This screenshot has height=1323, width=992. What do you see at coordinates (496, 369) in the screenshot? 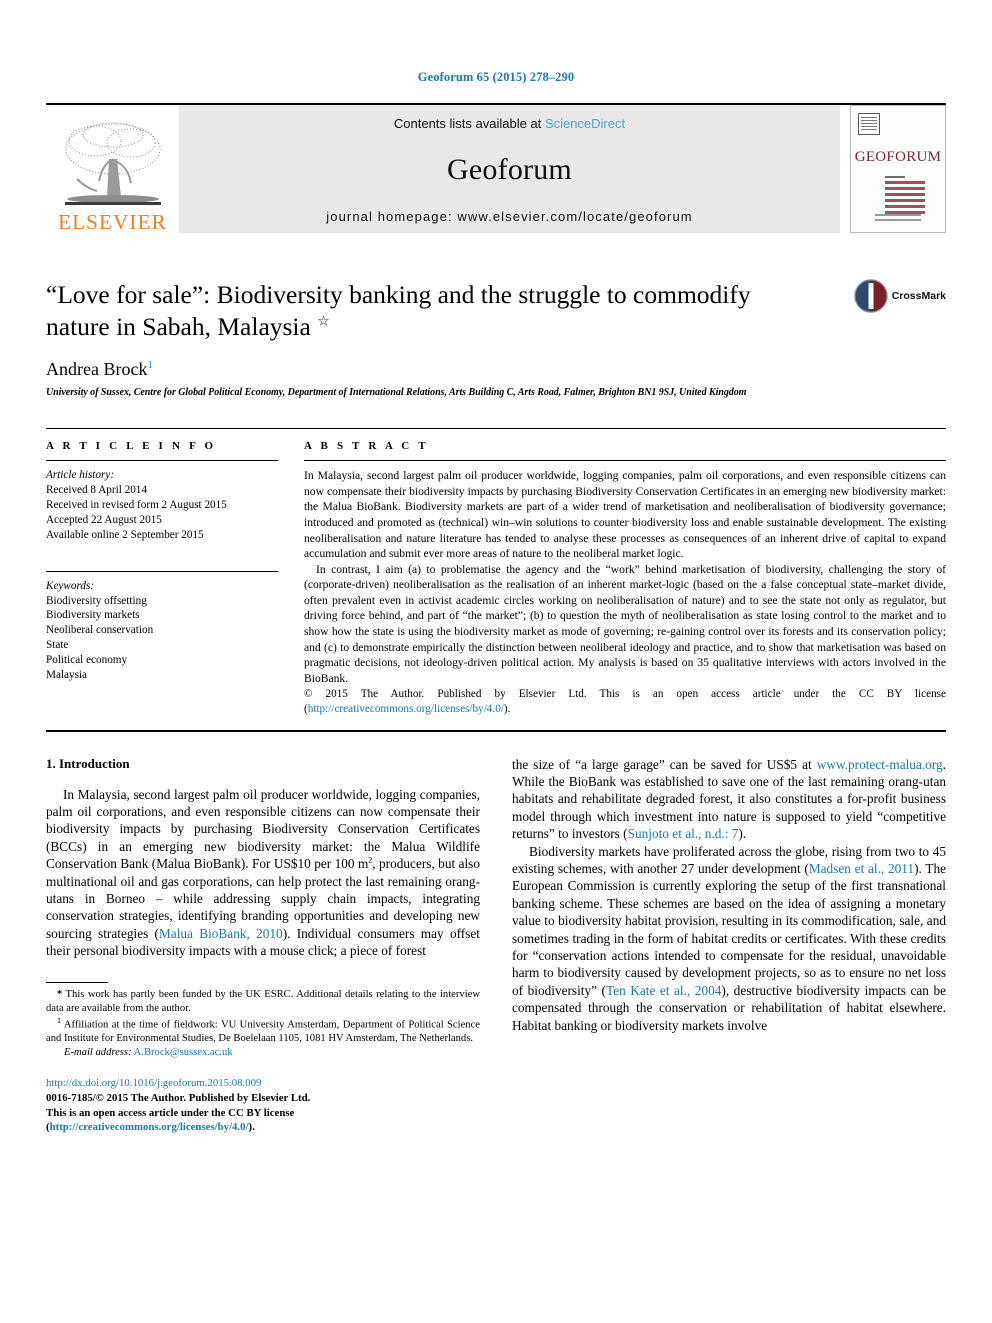
I see `author-name: Andrea Brock1` at bounding box center [496, 369].